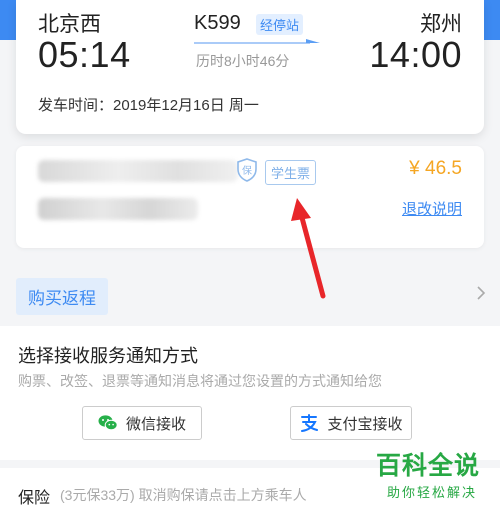 This screenshot has width=500, height=512. I want to click on passenger-id-blurred, so click(118, 209).